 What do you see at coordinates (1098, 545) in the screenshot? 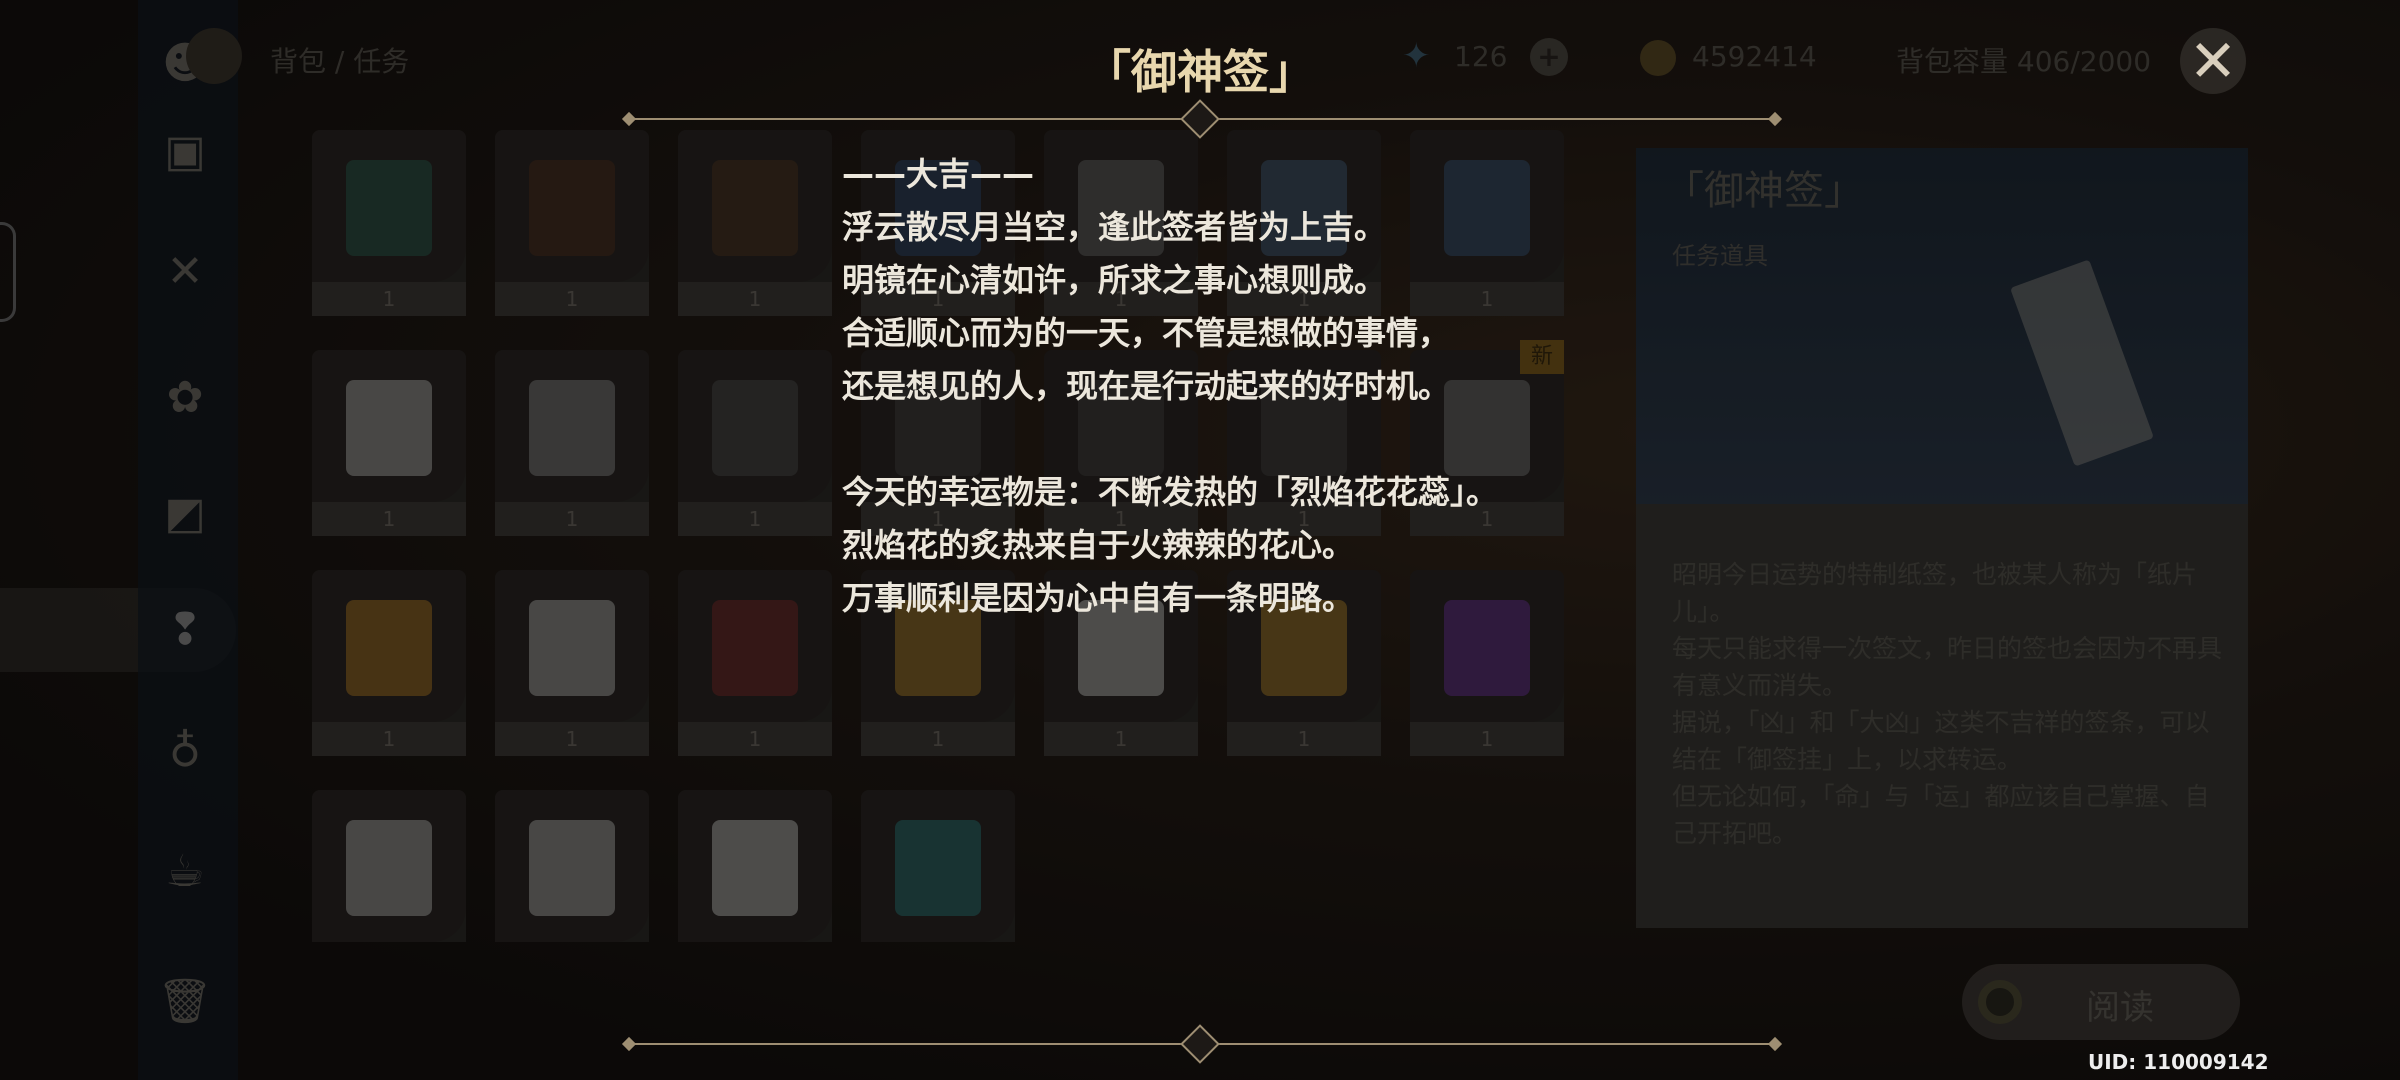
I see `fortune-line: 烈焰花的炙热来自于火辣辣的花心。` at bounding box center [1098, 545].